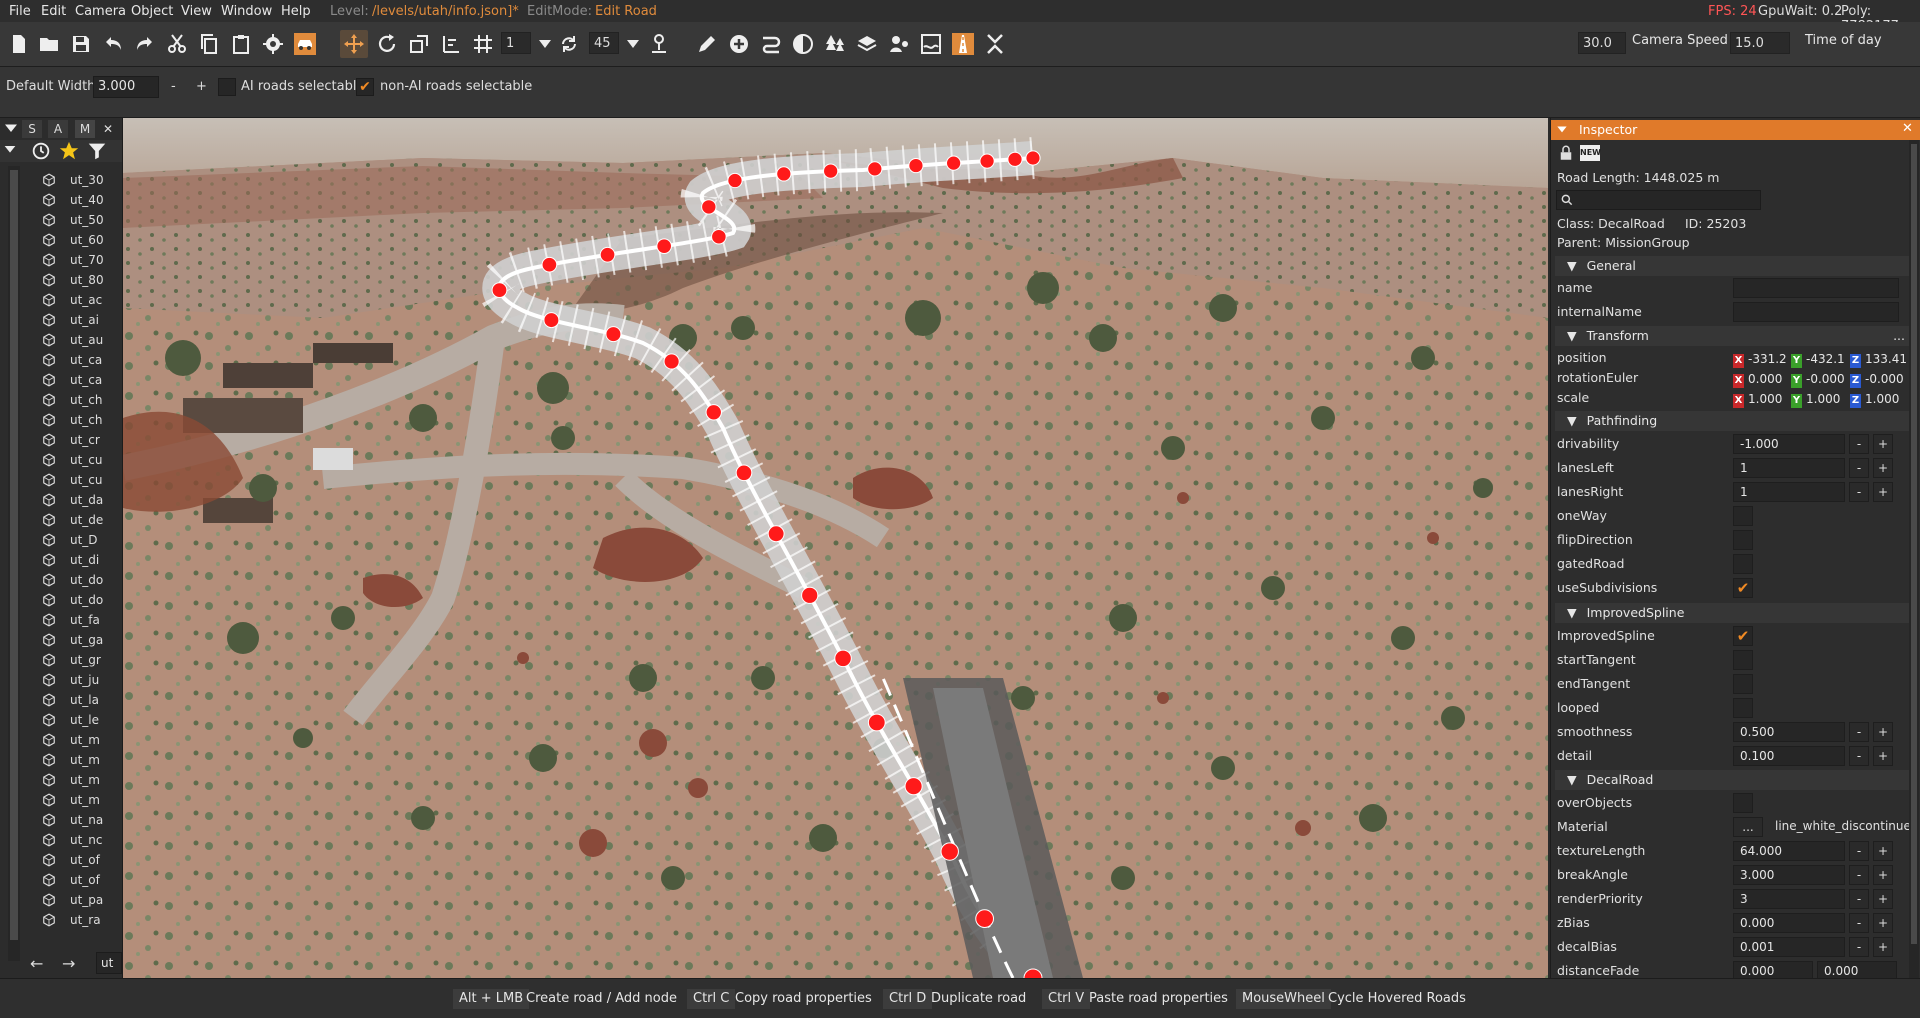 Image resolution: width=1920 pixels, height=1018 pixels. Describe the element at coordinates (32, 129) in the screenshot. I see `tab-scene: S` at that location.